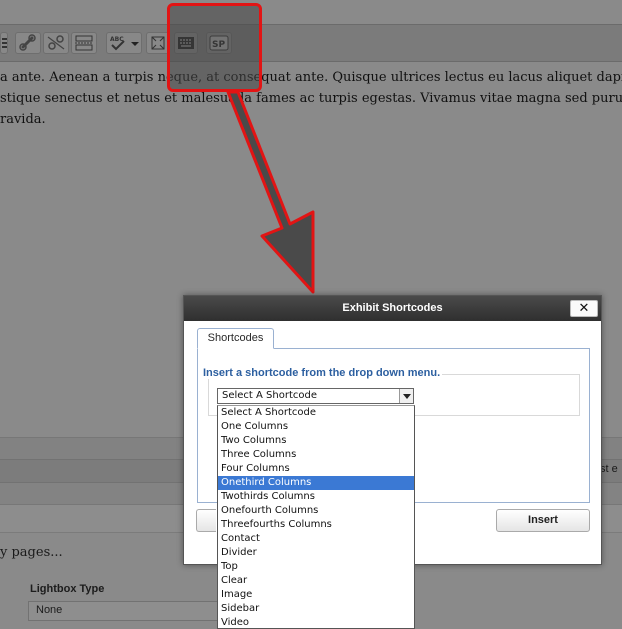  Describe the element at coordinates (316, 413) in the screenshot. I see `dropdown-option: Select A Shortcode` at that location.